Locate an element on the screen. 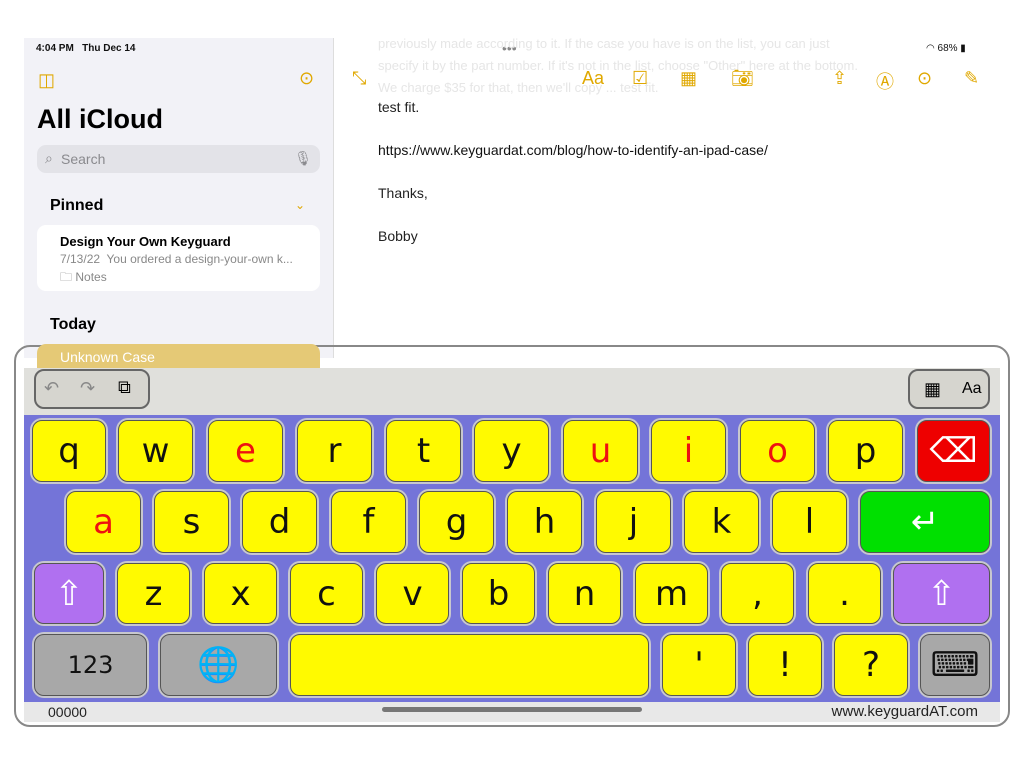  key-d: d is located at coordinates (279, 522).